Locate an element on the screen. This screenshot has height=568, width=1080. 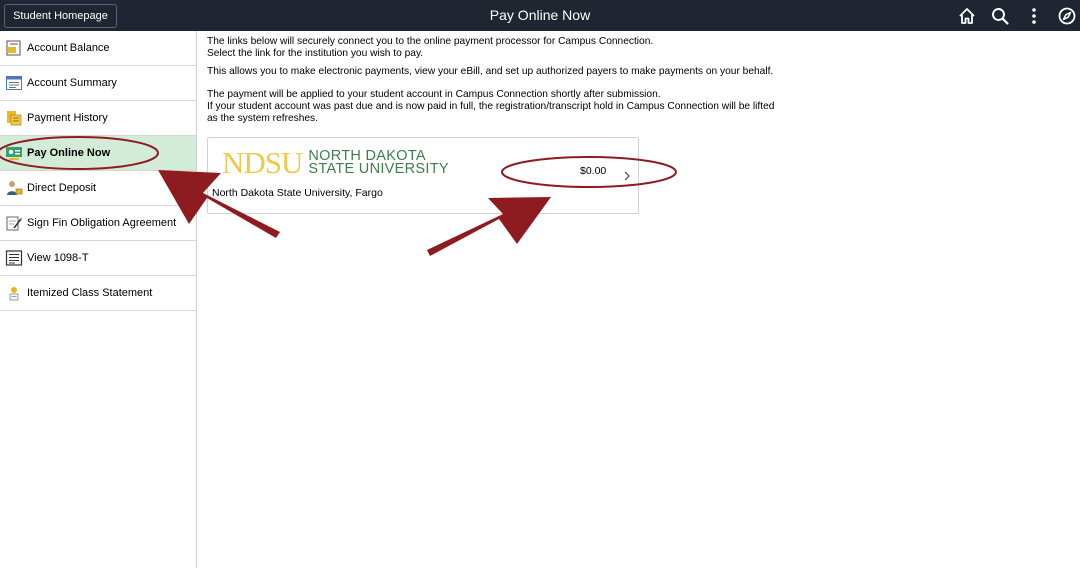
sidebar-item-view-1098t: View 1098-T is located at coordinates (98, 258).